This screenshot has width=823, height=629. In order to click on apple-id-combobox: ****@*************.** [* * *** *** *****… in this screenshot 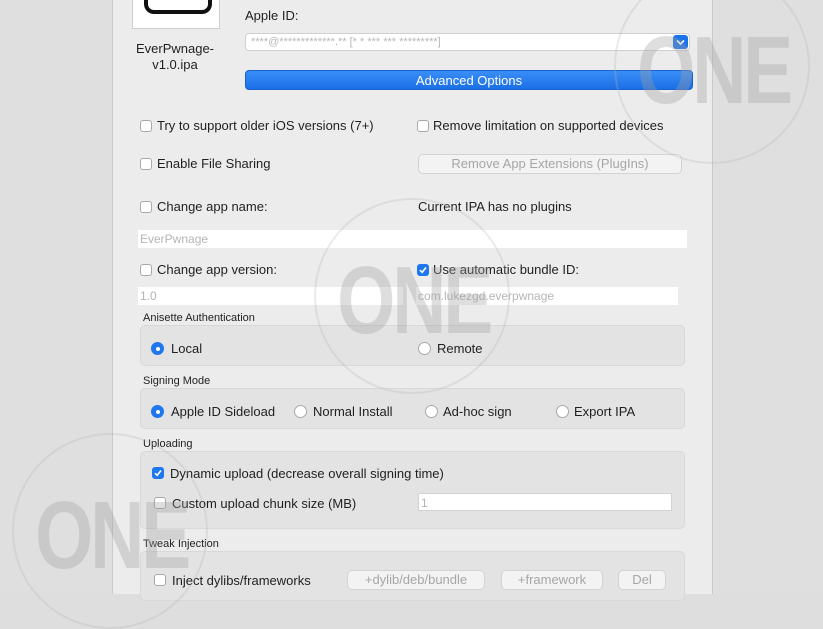, I will do `click(467, 42)`.